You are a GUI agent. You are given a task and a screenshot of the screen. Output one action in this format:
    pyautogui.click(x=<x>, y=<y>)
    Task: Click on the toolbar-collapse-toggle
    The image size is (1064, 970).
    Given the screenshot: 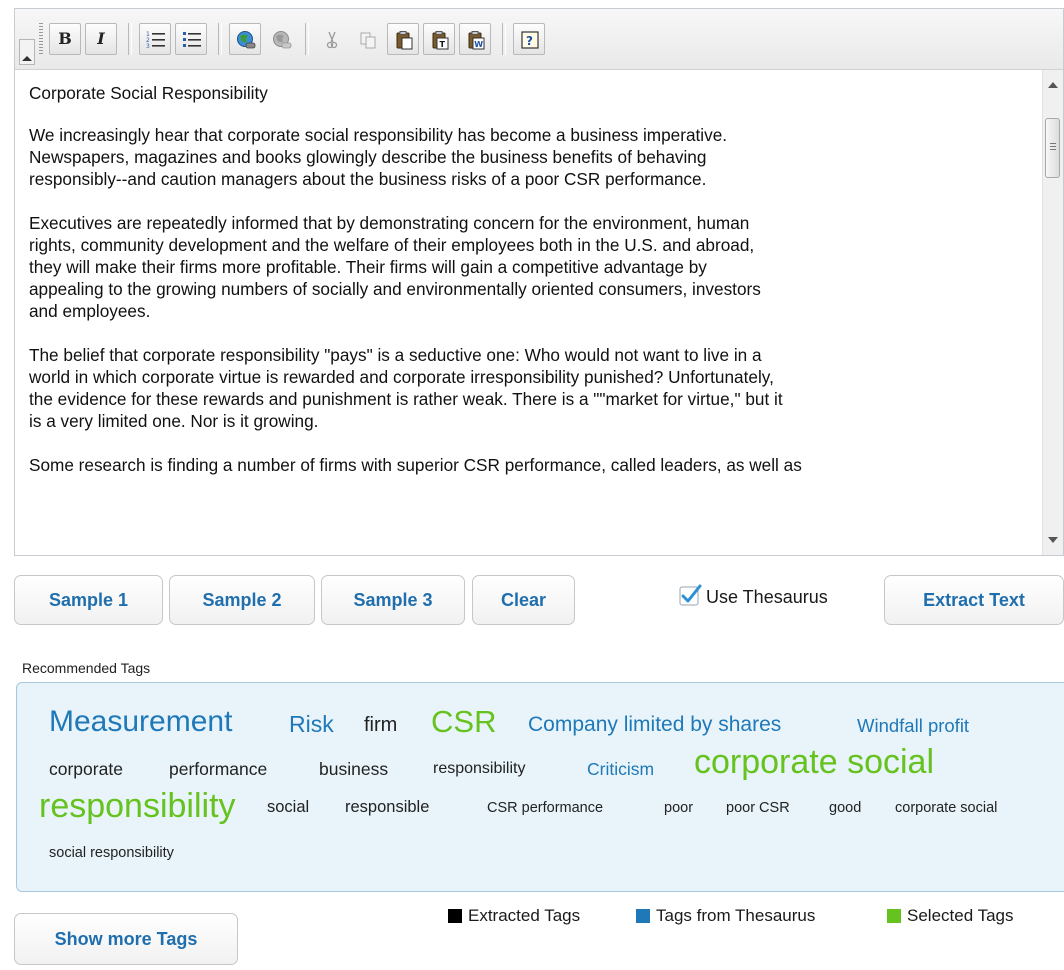 What is the action you would take?
    pyautogui.click(x=27, y=52)
    